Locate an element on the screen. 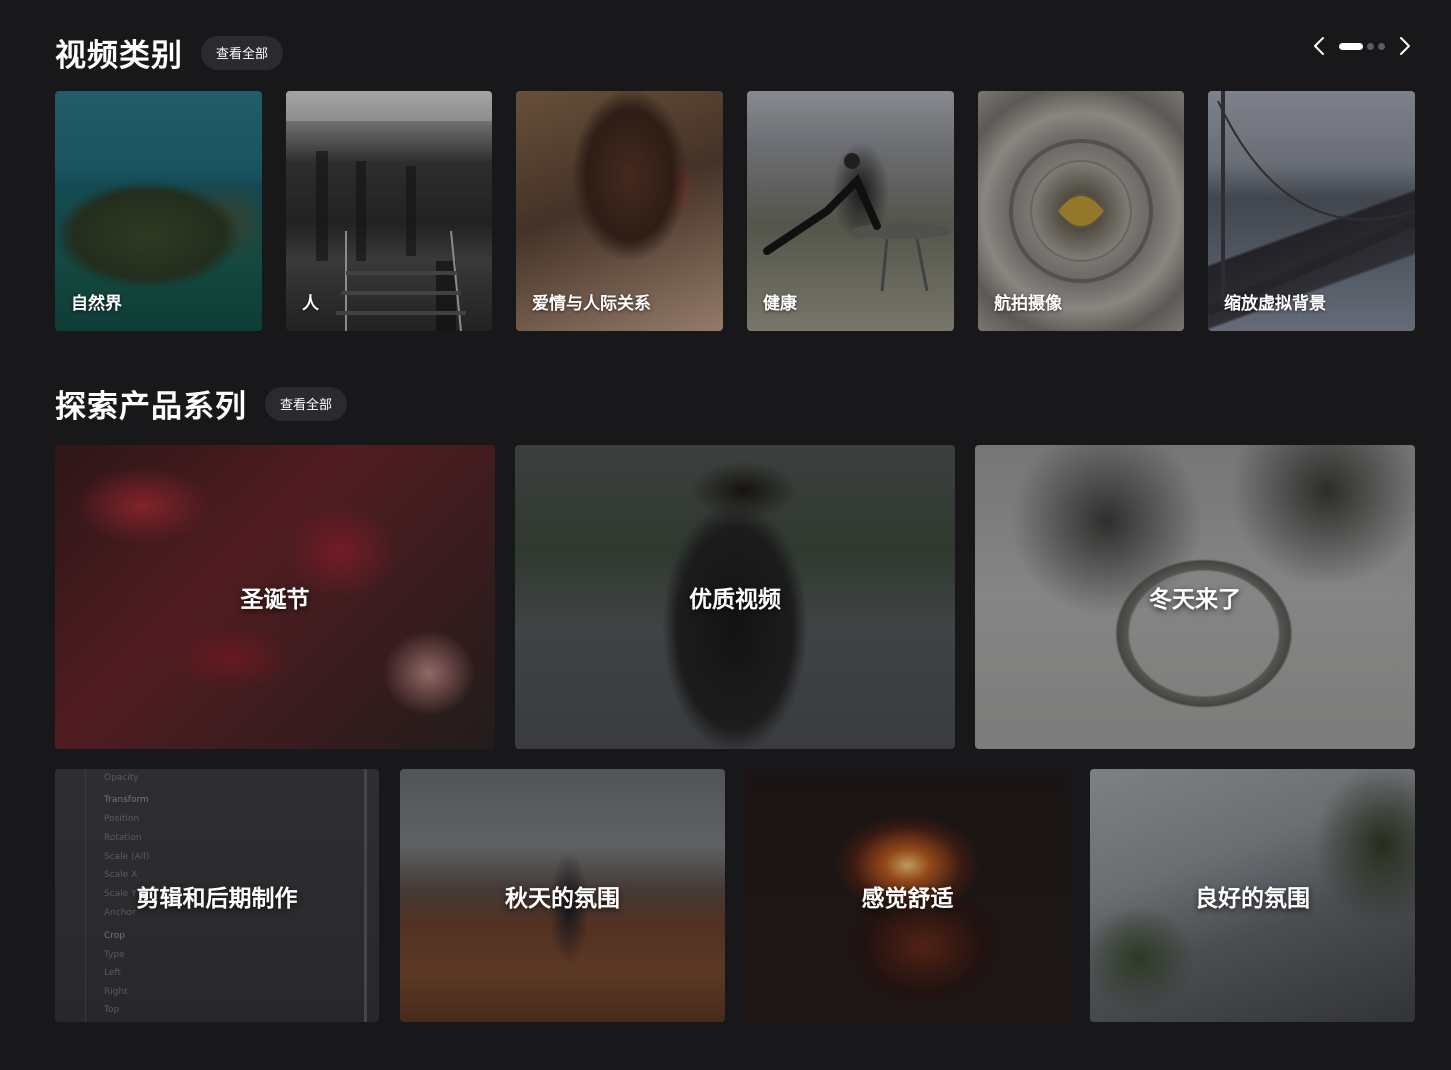 The width and height of the screenshot is (1451, 1070). collection-label: 秋天的氛围 is located at coordinates (562, 898).